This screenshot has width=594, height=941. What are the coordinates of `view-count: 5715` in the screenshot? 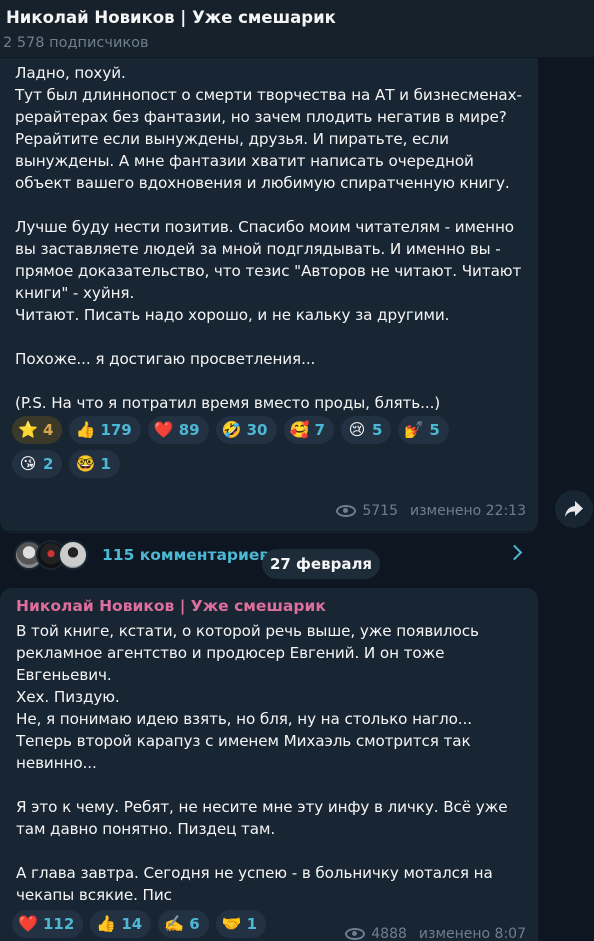 It's located at (380, 511).